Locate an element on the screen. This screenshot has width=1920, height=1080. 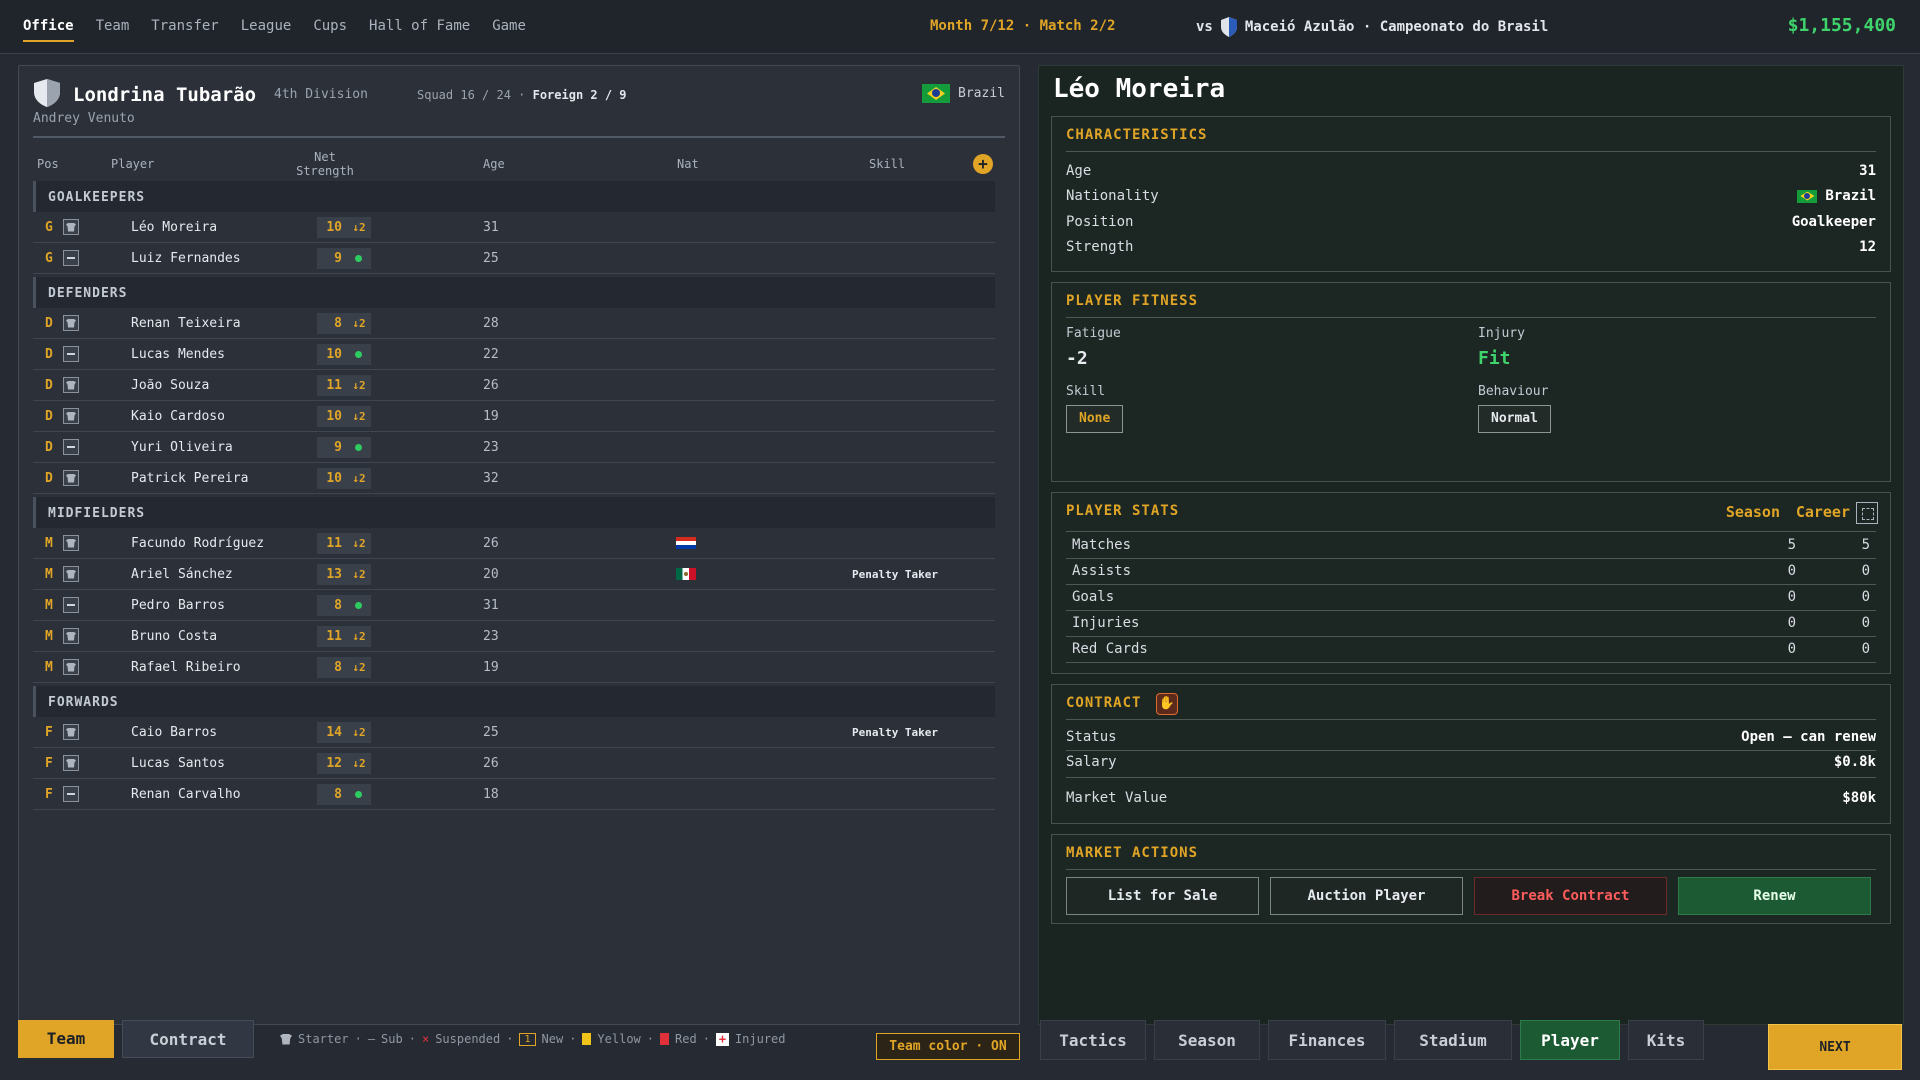
player-name: João Souza is located at coordinates (170, 385).